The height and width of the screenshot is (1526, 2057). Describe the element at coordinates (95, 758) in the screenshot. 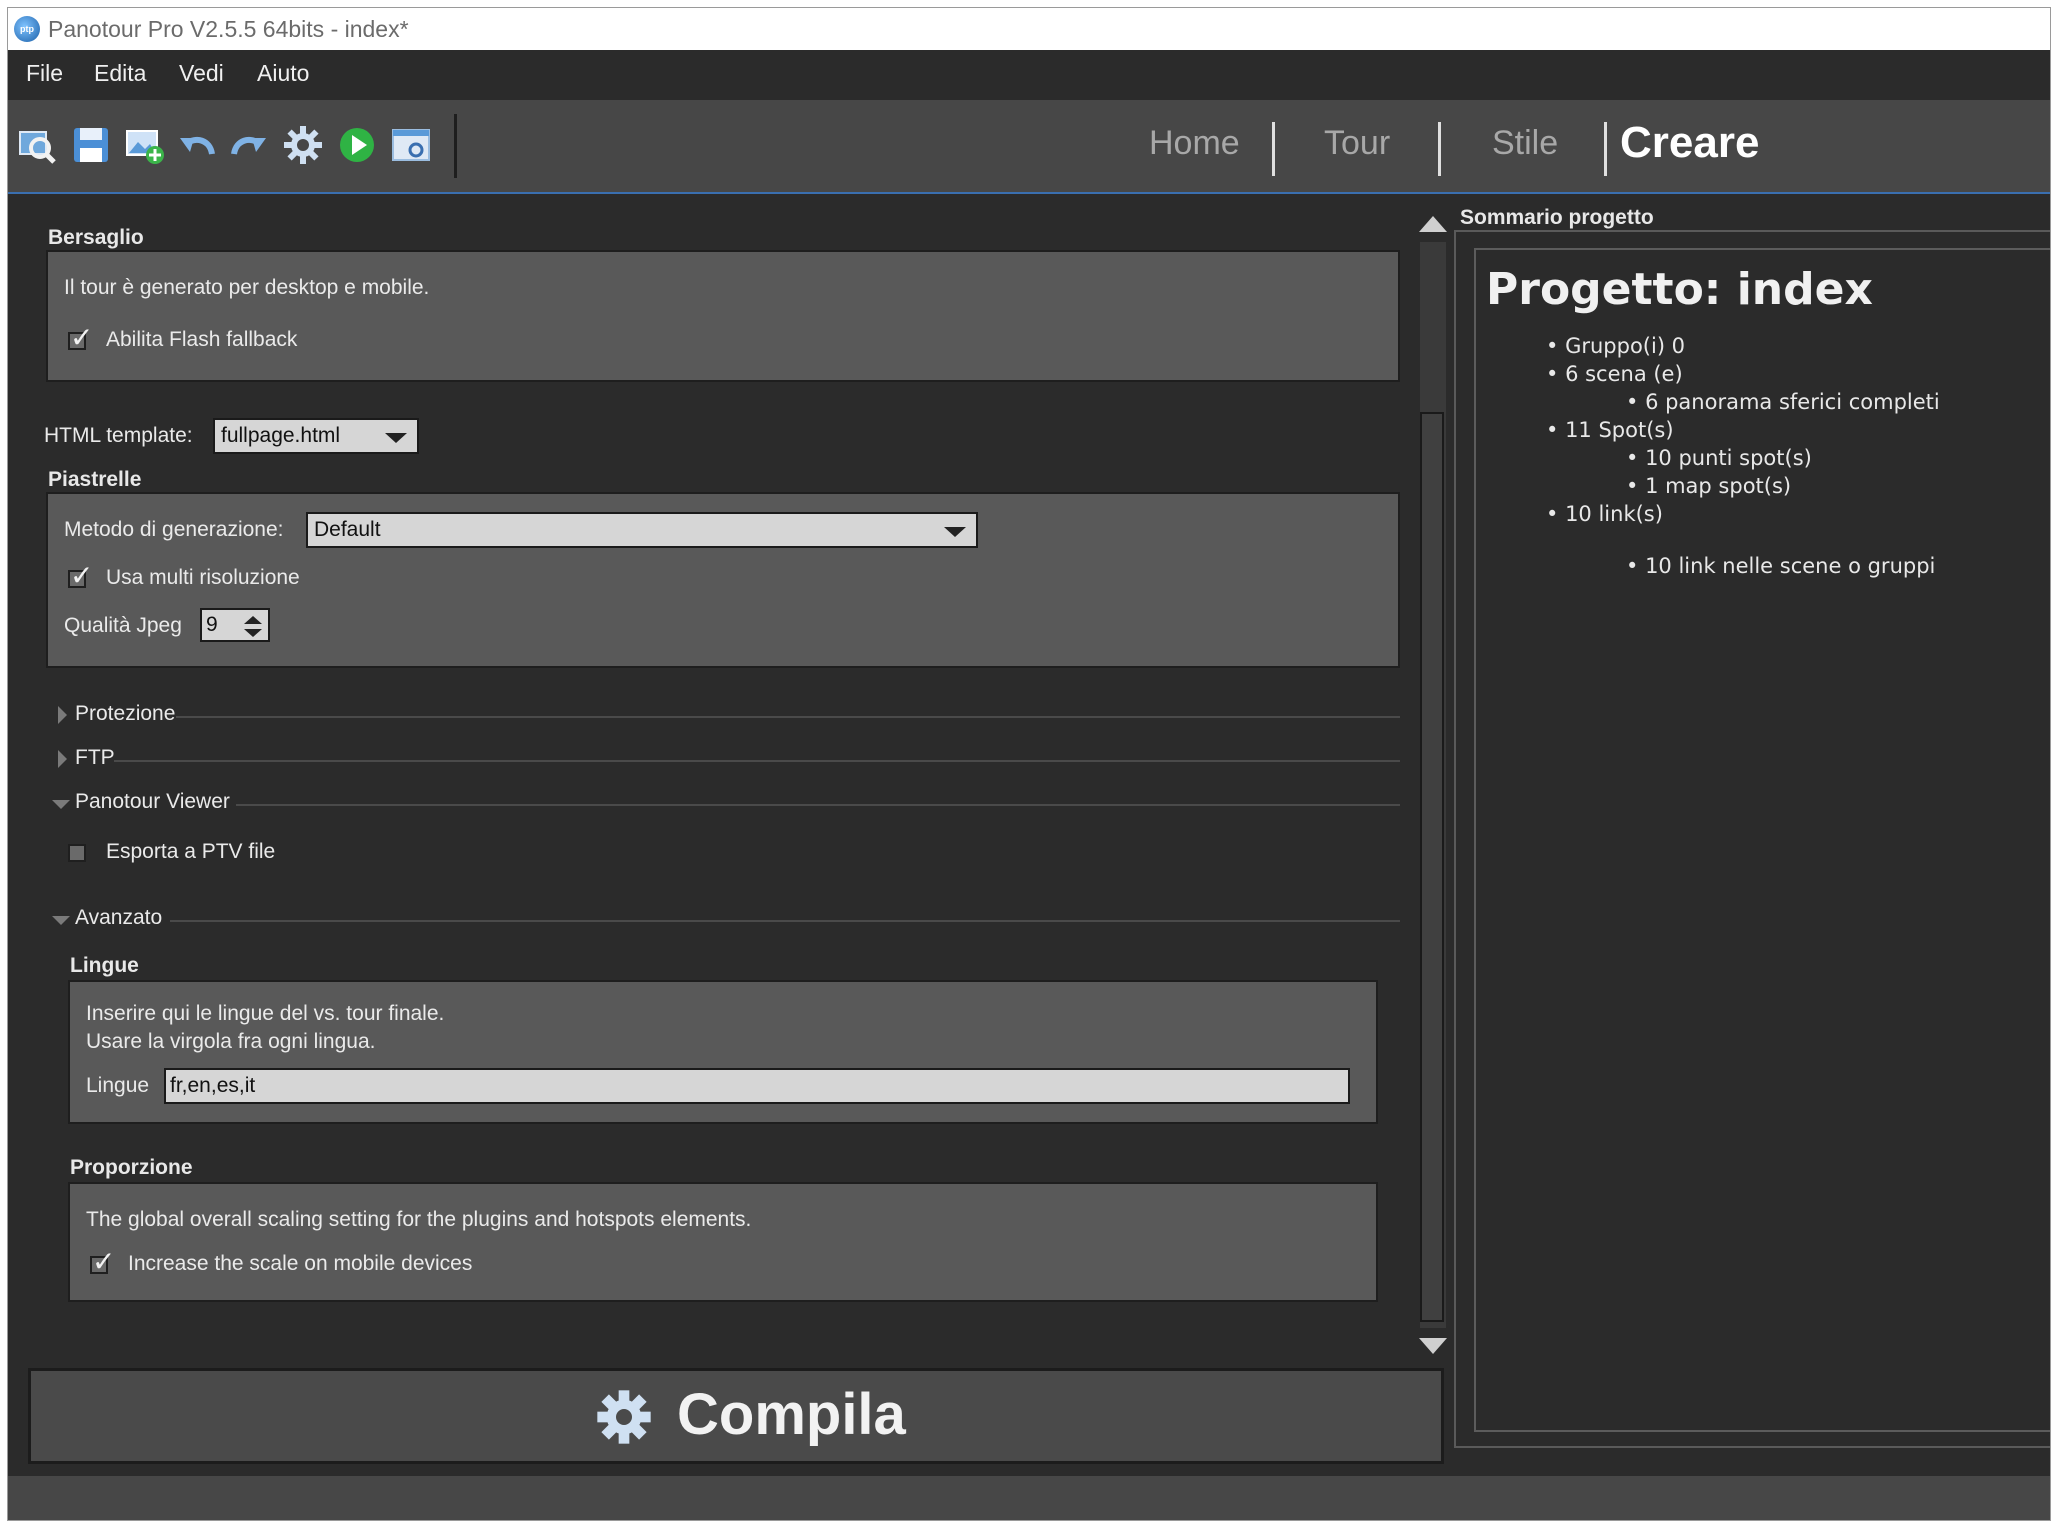

I see `section-ftp: FTP` at that location.